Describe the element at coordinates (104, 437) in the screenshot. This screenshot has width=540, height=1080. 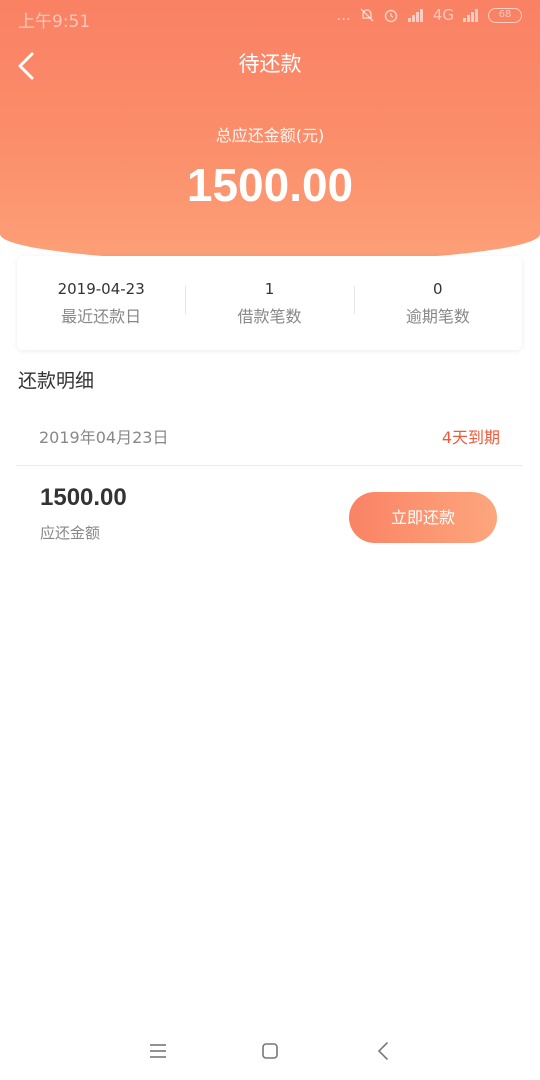
I see `repayment-date: 2019年04月23日` at that location.